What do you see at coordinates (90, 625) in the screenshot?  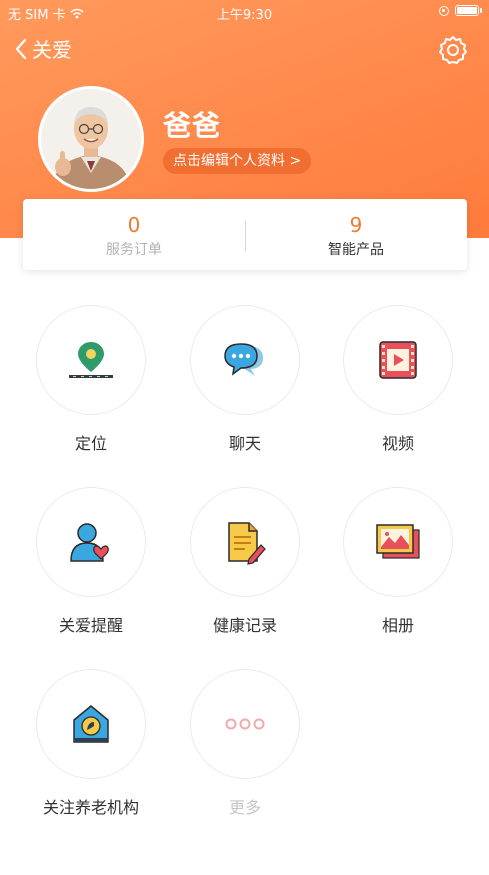 I see `grid-item-label: 关爱提醒` at bounding box center [90, 625].